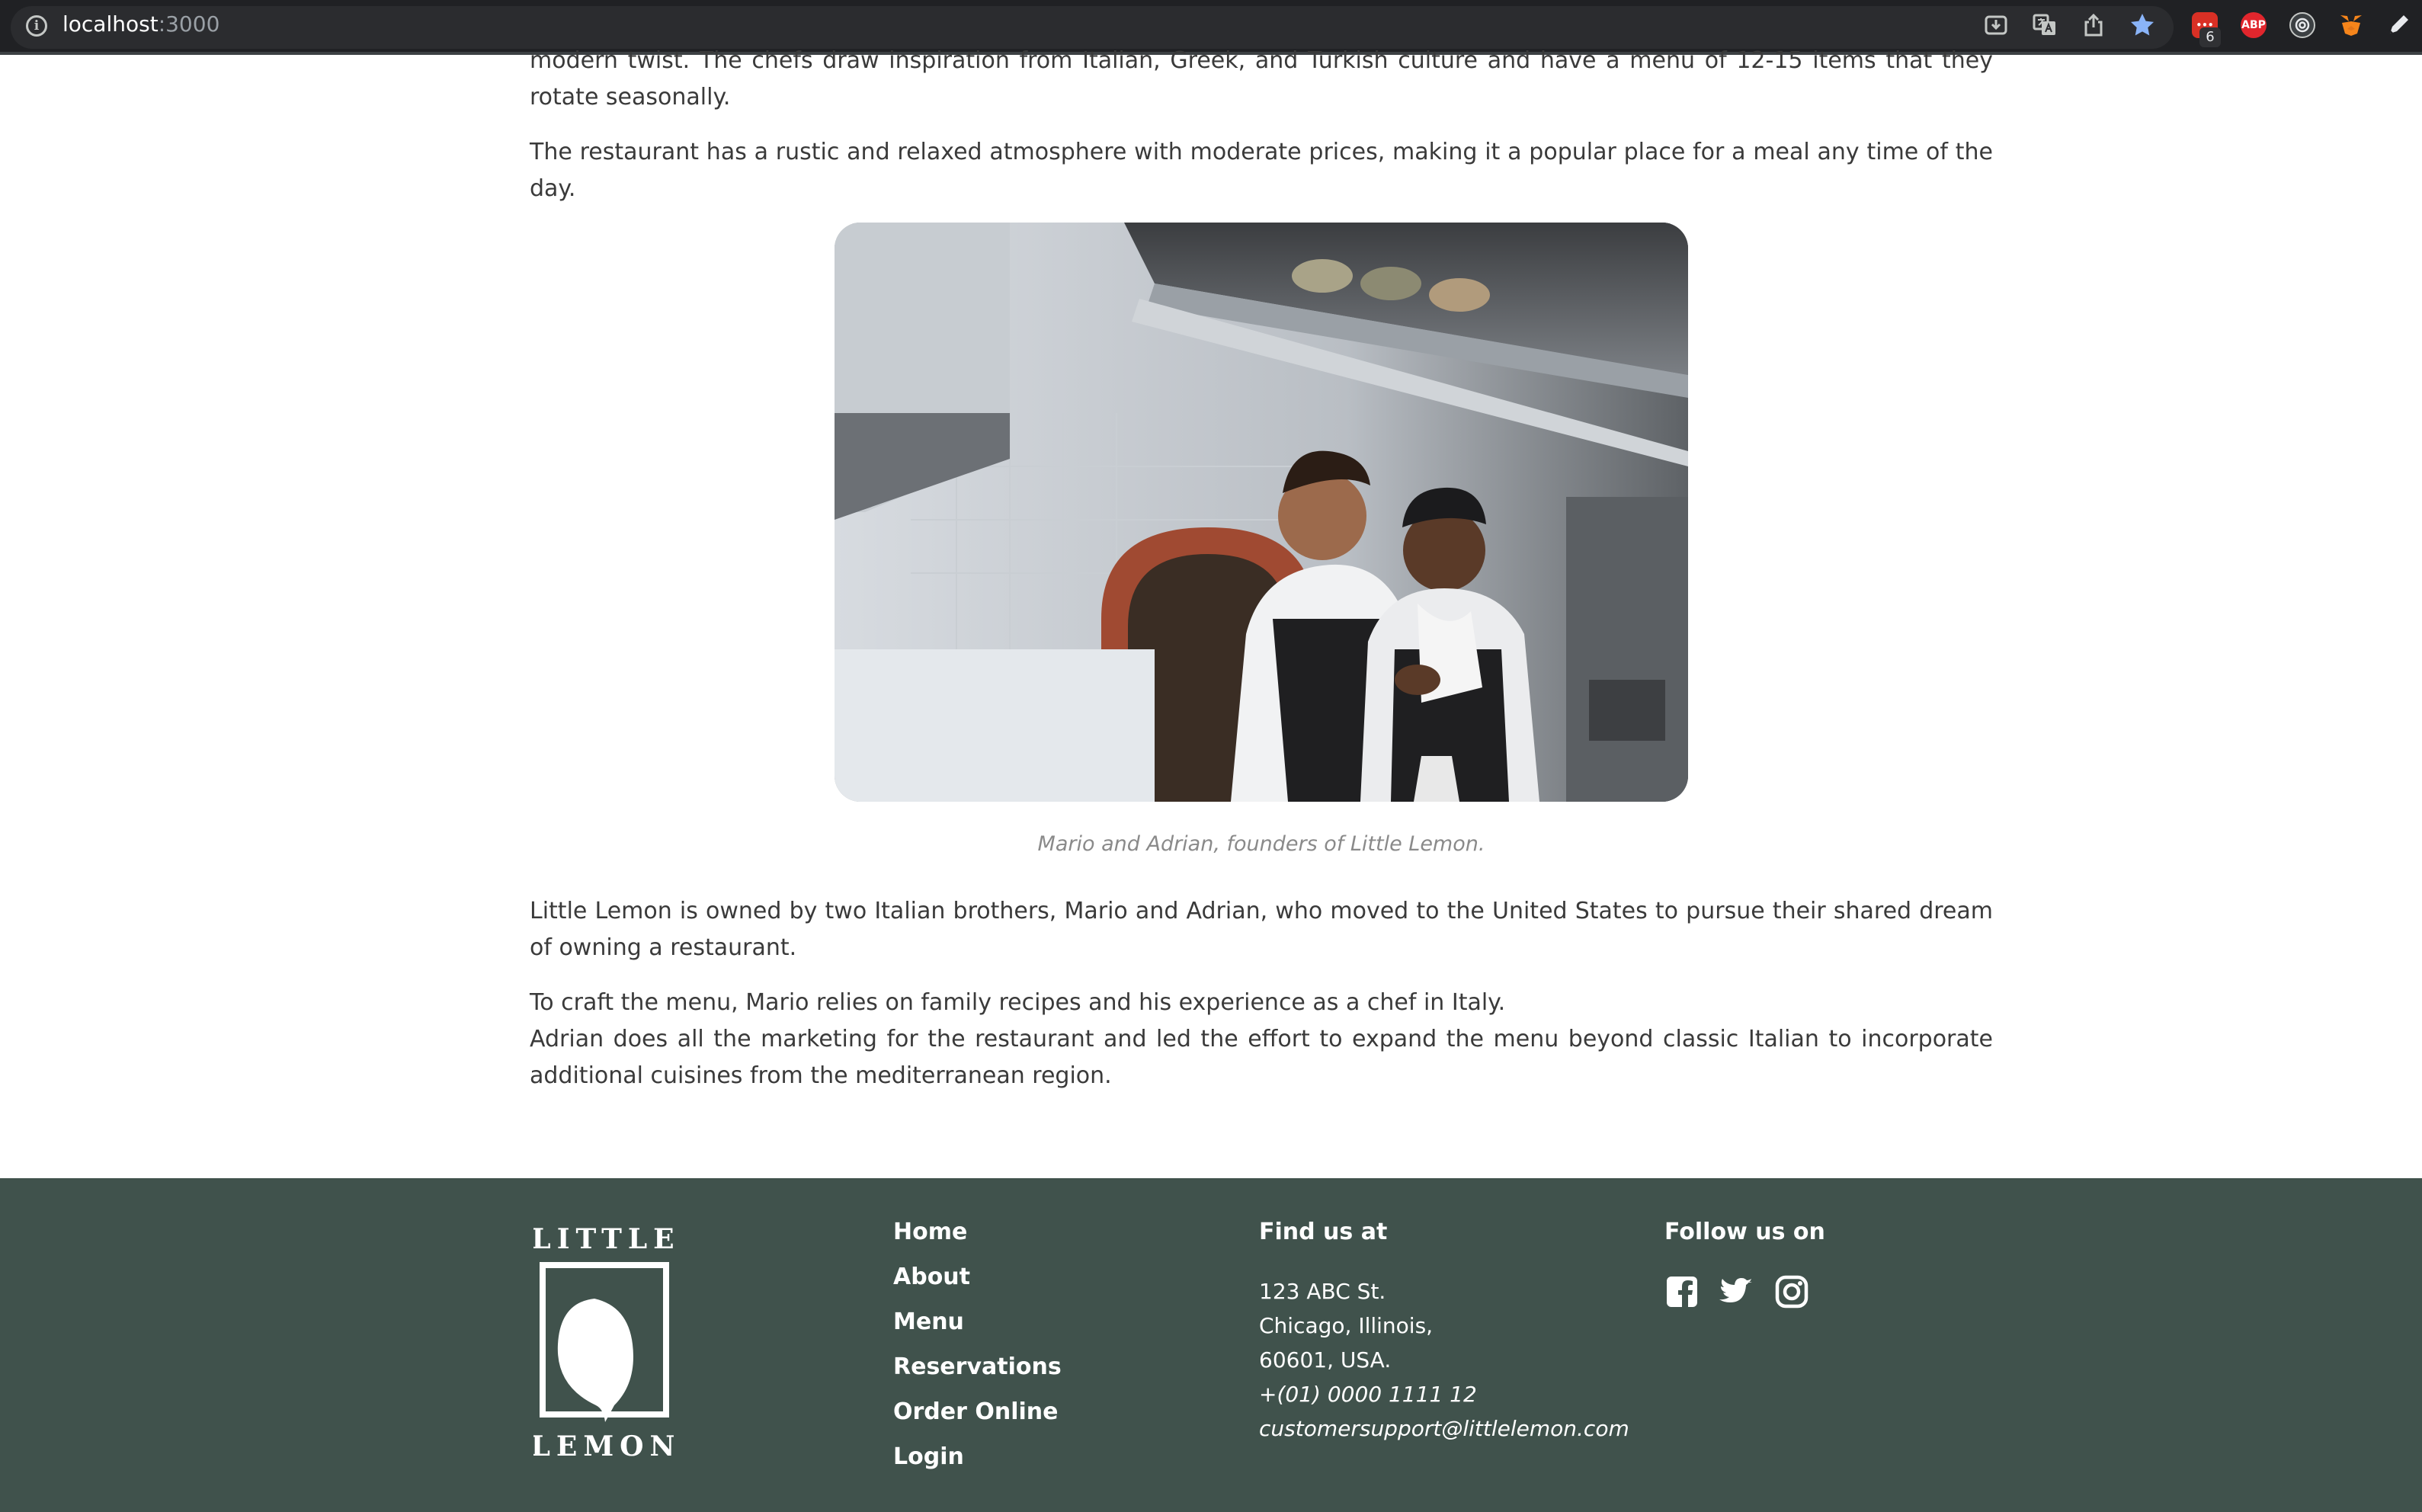  What do you see at coordinates (977, 1238) in the screenshot?
I see `footer-link-home: Home` at bounding box center [977, 1238].